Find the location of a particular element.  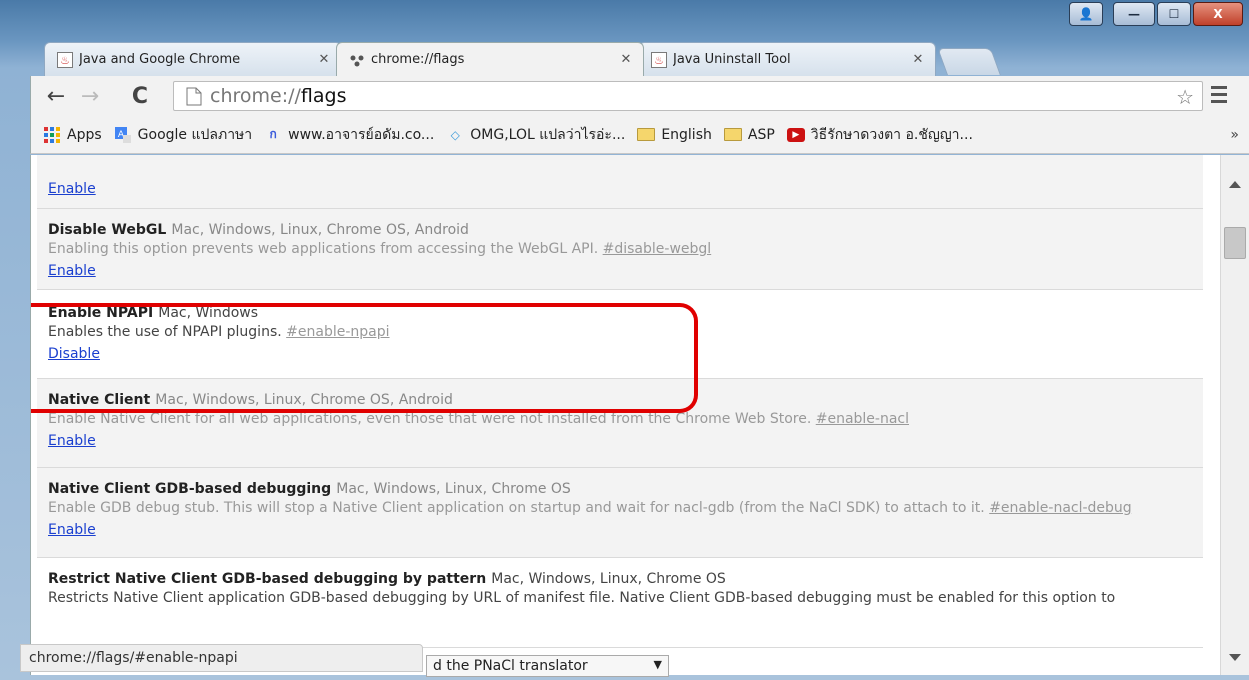

bookmark-folder-asp: ASP is located at coordinates (749, 134).